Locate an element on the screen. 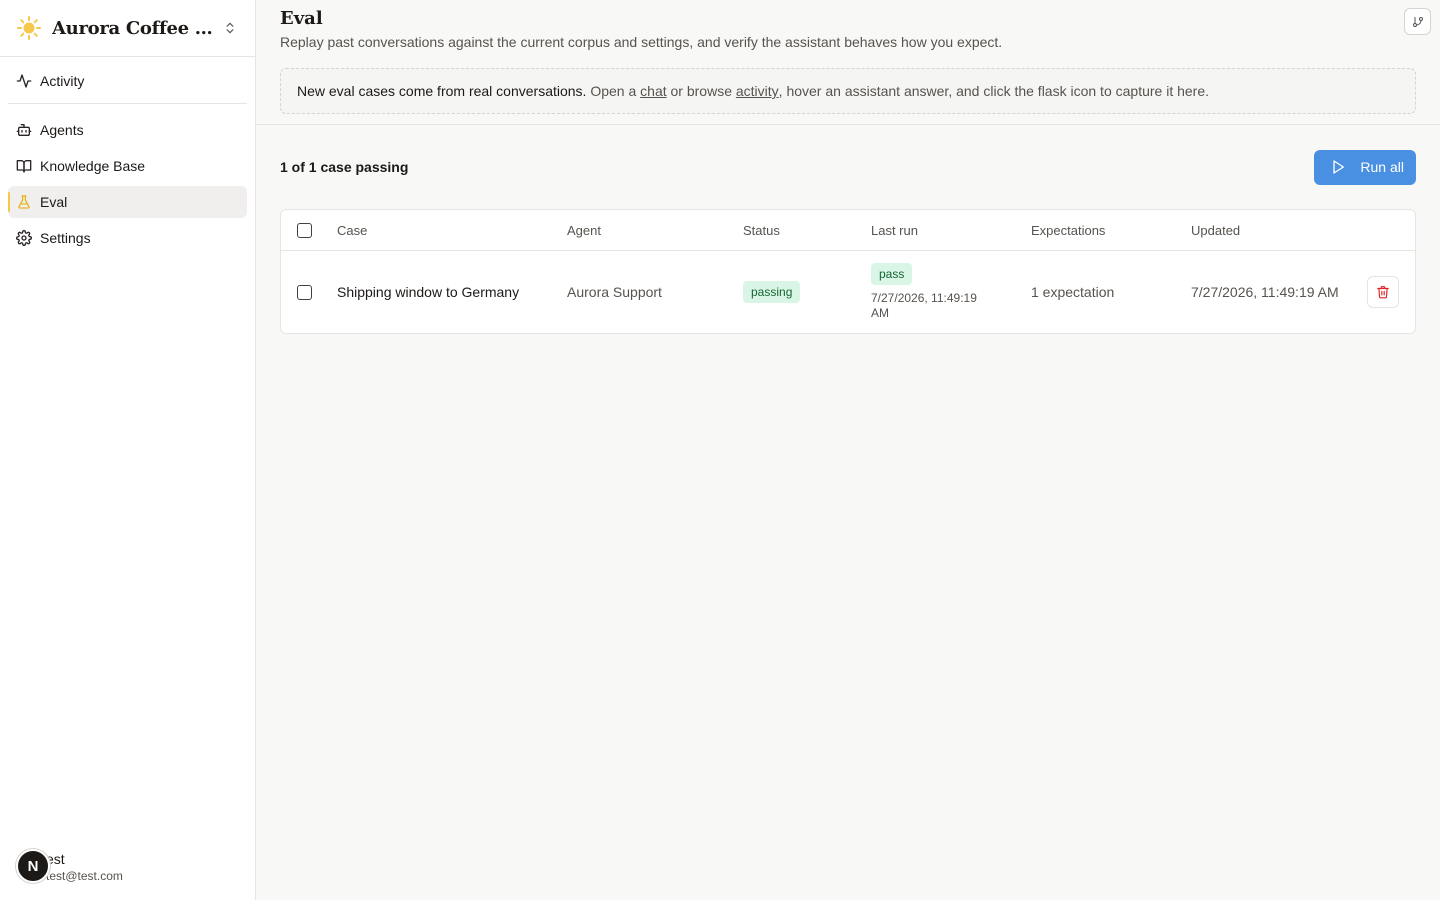 The width and height of the screenshot is (1440, 900). sidebar-item-label: Agents is located at coordinates (62, 130).